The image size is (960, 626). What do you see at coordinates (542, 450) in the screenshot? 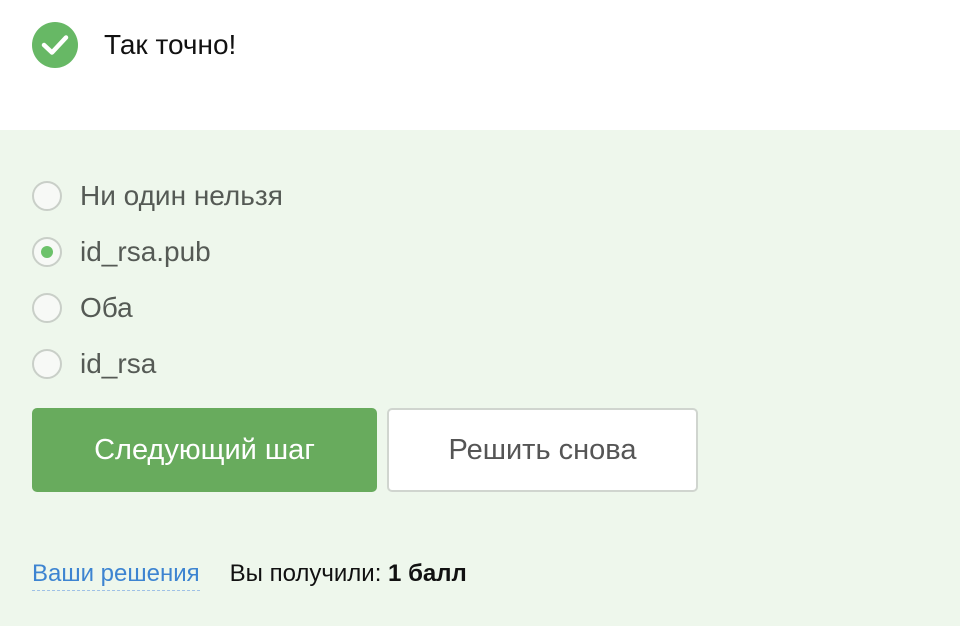
I see `solve-again-button: Решить снова` at bounding box center [542, 450].